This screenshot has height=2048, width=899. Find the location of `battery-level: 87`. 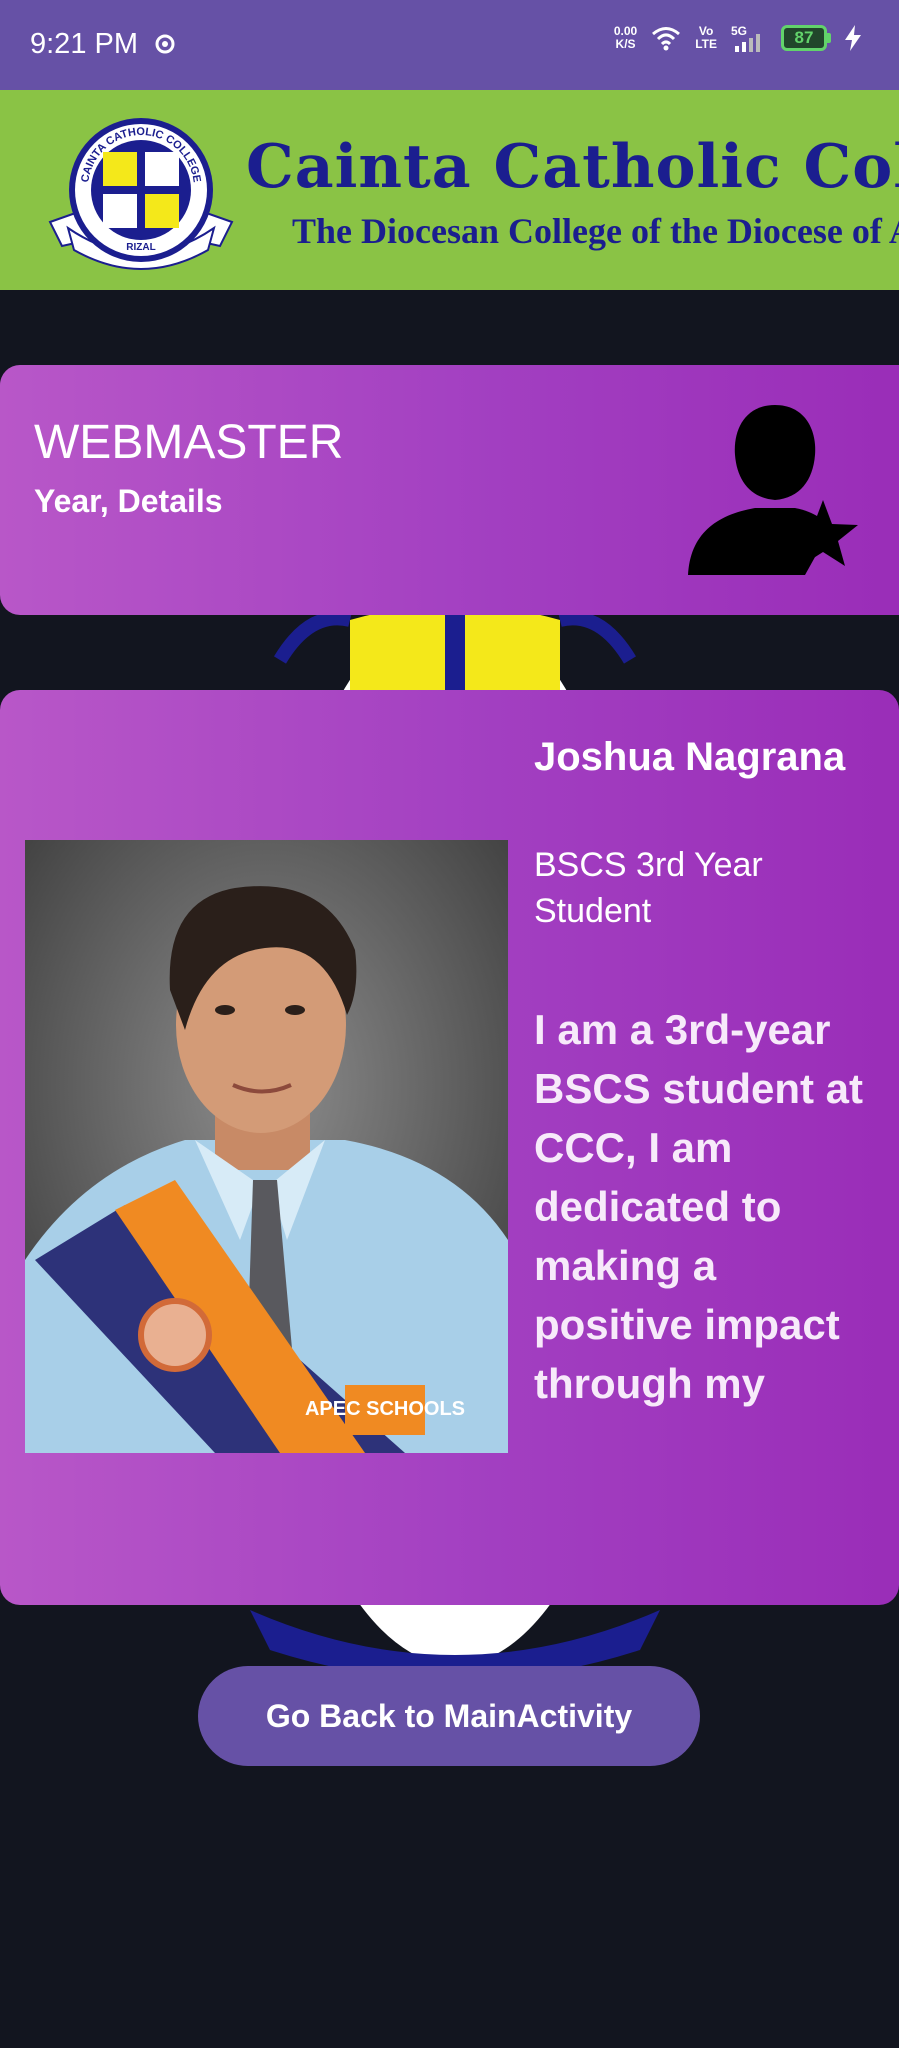

battery-level: 87 is located at coordinates (804, 37).